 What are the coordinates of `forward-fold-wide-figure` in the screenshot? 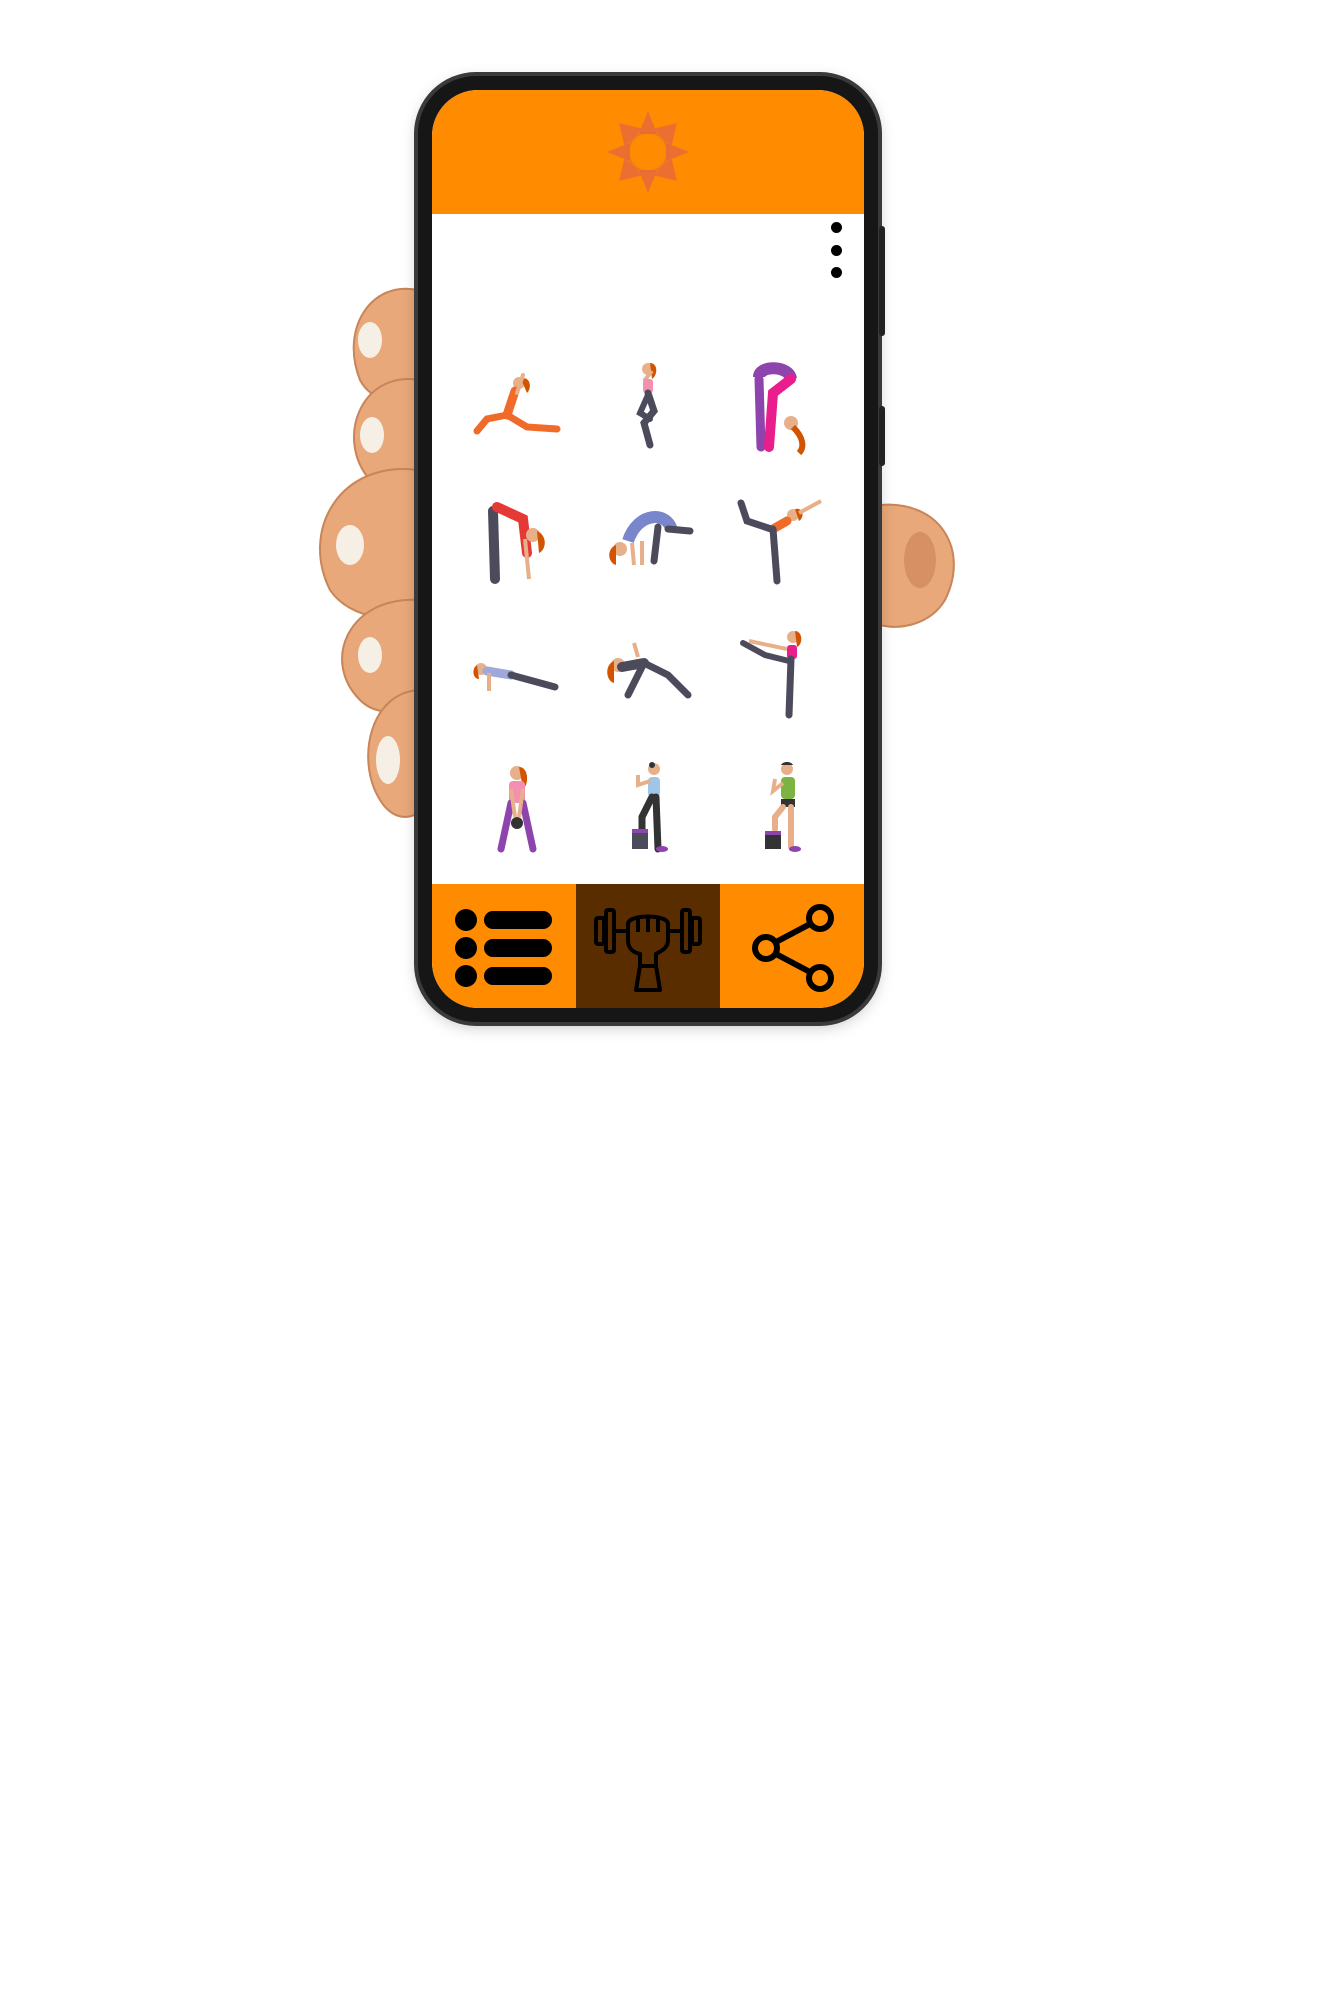 It's located at (779, 409).